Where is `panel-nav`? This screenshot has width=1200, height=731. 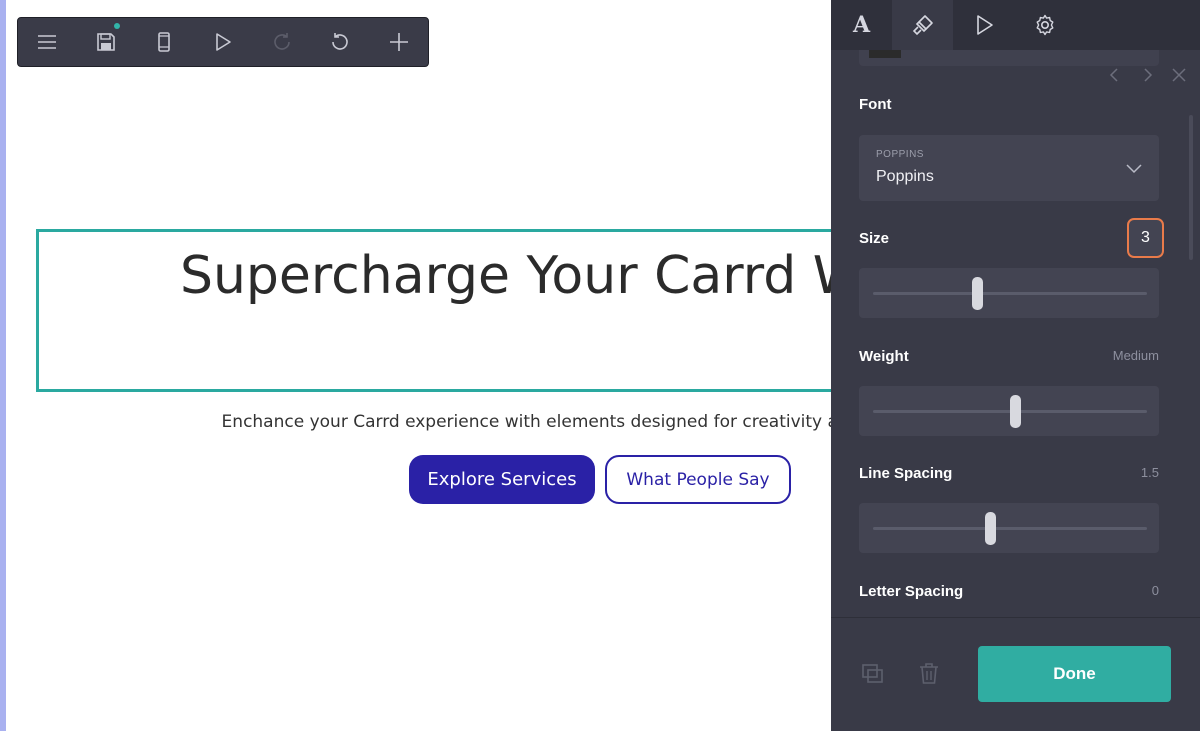 panel-nav is located at coordinates (1147, 75).